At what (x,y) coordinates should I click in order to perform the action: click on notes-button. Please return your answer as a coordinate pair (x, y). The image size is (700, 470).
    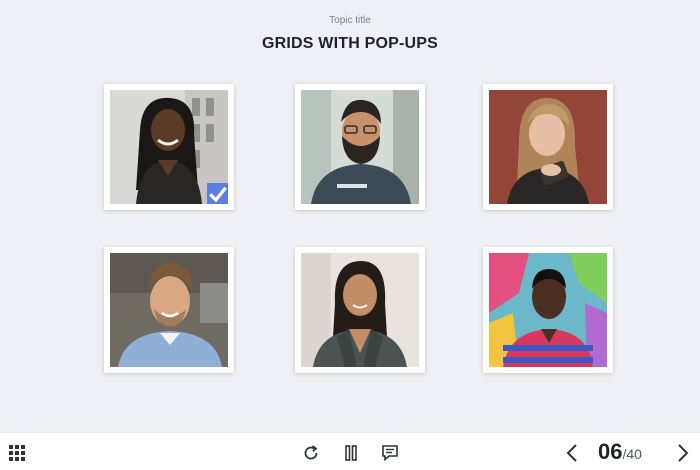
    Looking at the image, I should click on (390, 453).